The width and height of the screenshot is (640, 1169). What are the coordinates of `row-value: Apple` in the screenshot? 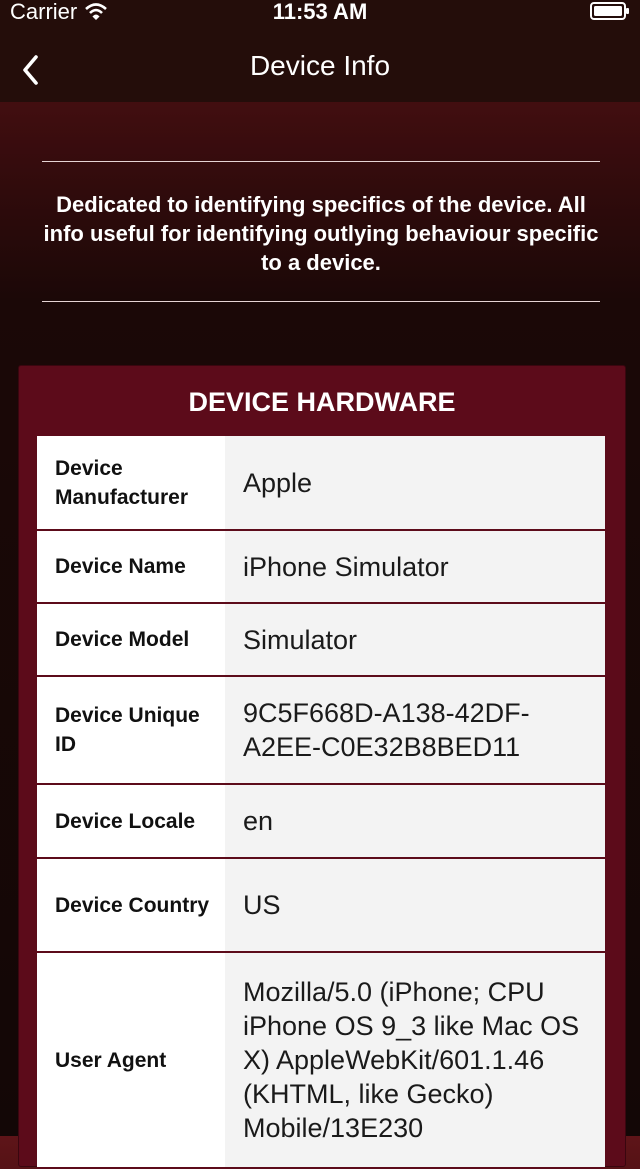 It's located at (415, 482).